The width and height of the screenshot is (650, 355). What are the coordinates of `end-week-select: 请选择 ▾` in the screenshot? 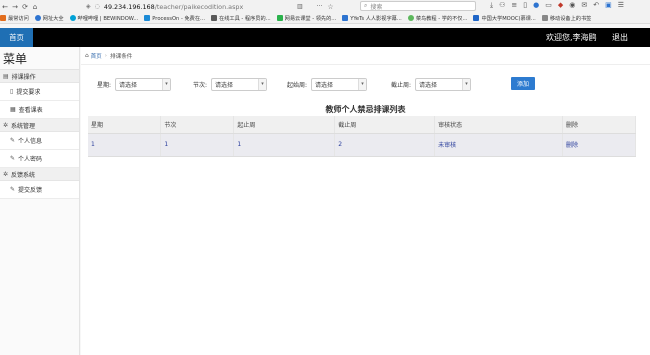 It's located at (443, 84).